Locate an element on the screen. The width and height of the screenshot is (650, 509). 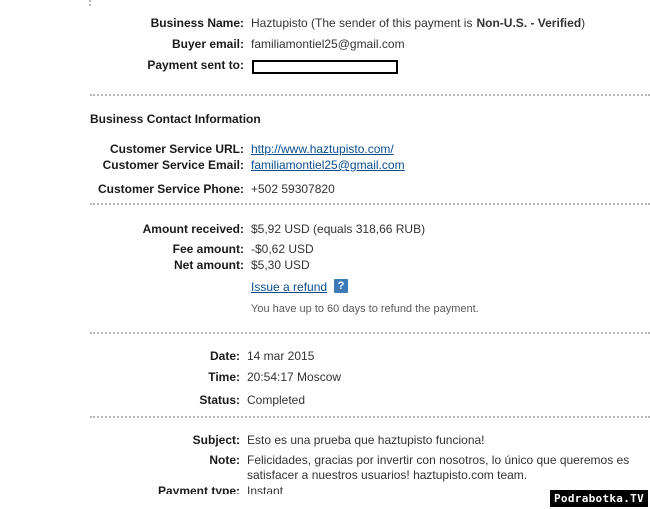
buyer-email-label: Buyer email: is located at coordinates (207, 44).